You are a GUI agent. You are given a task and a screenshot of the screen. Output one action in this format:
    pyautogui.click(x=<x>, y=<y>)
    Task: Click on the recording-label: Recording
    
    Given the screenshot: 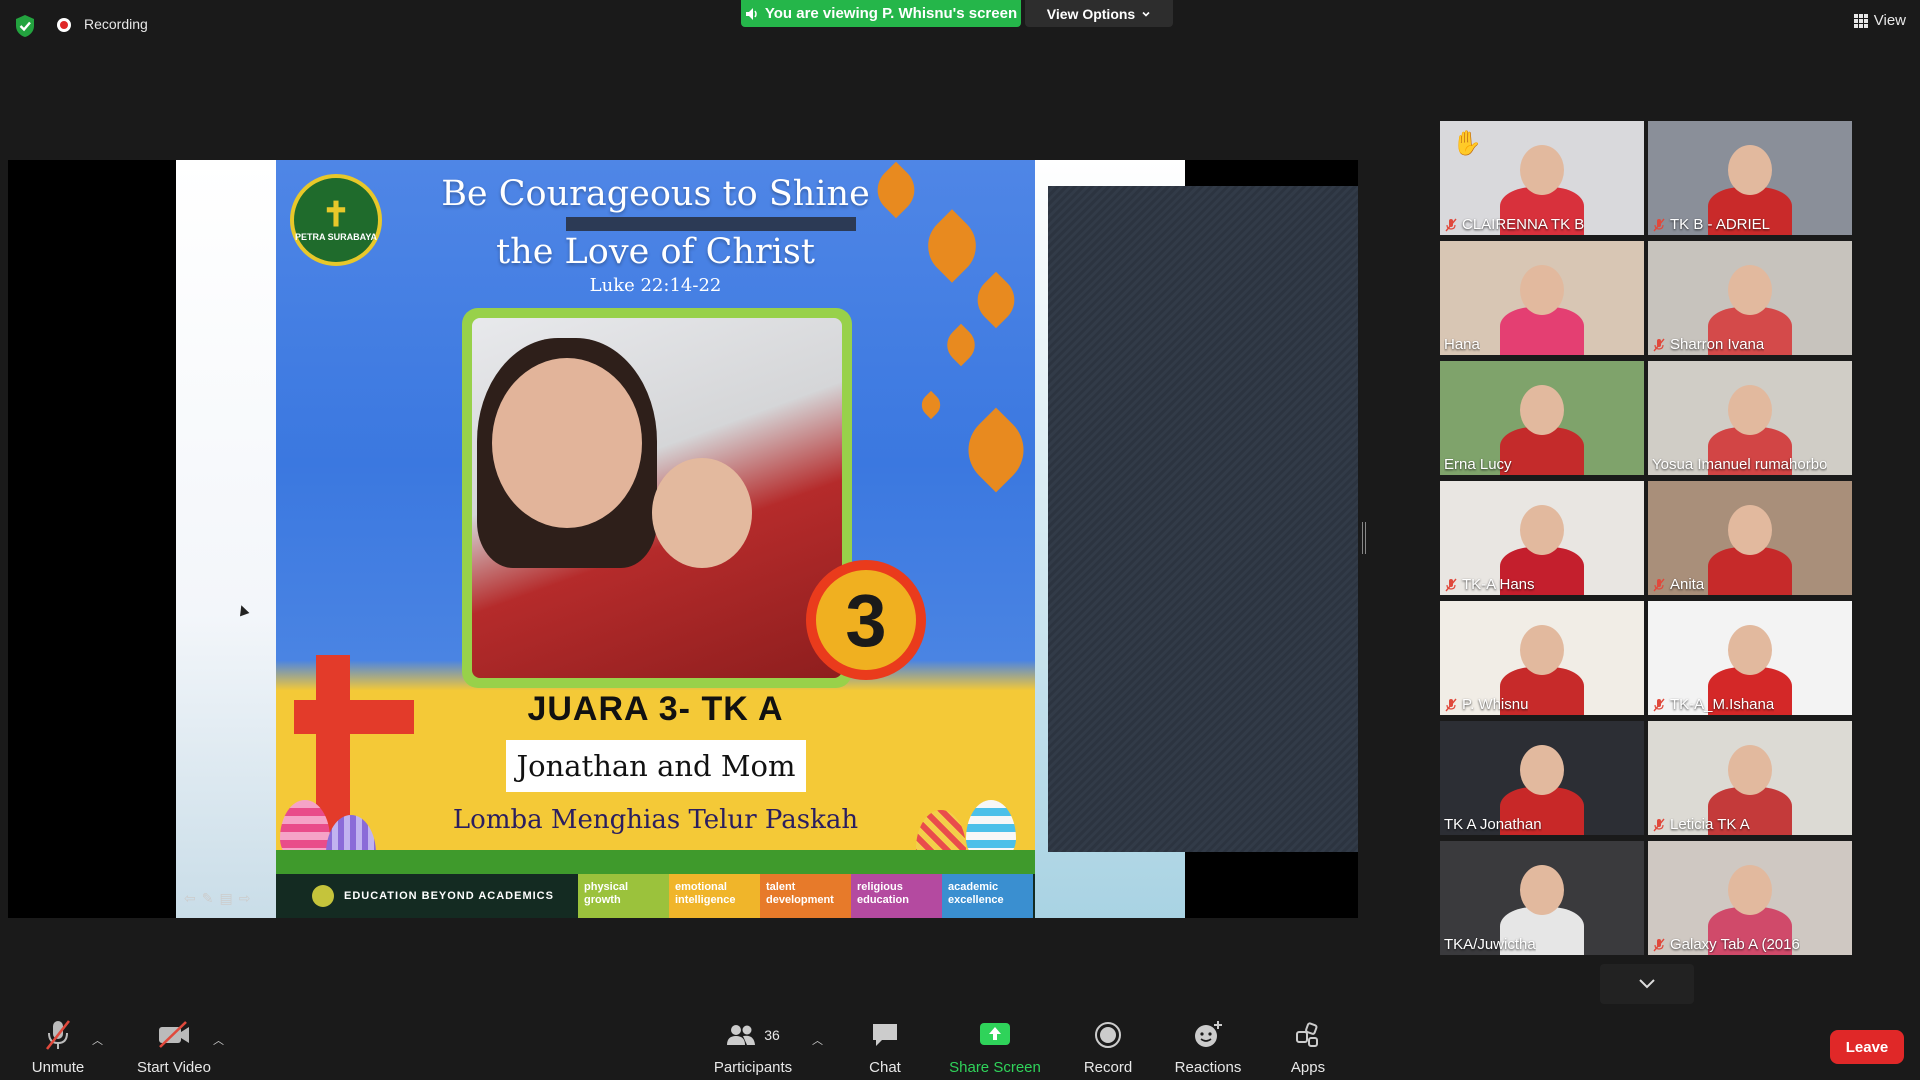 What is the action you would take?
    pyautogui.click(x=116, y=24)
    